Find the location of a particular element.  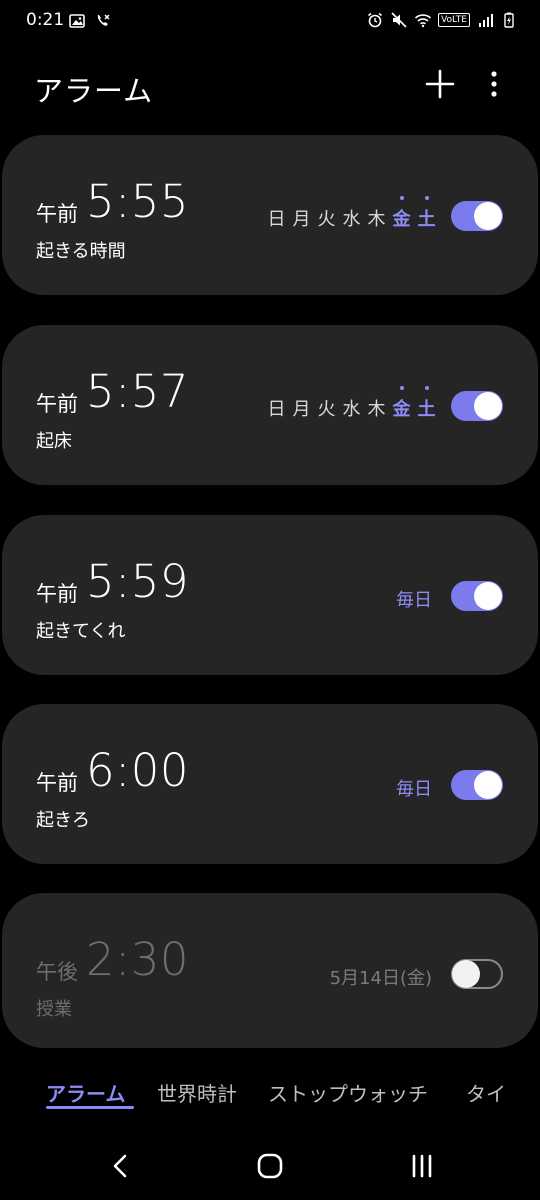

alarm-ampm: 午後 is located at coordinates (57, 972).